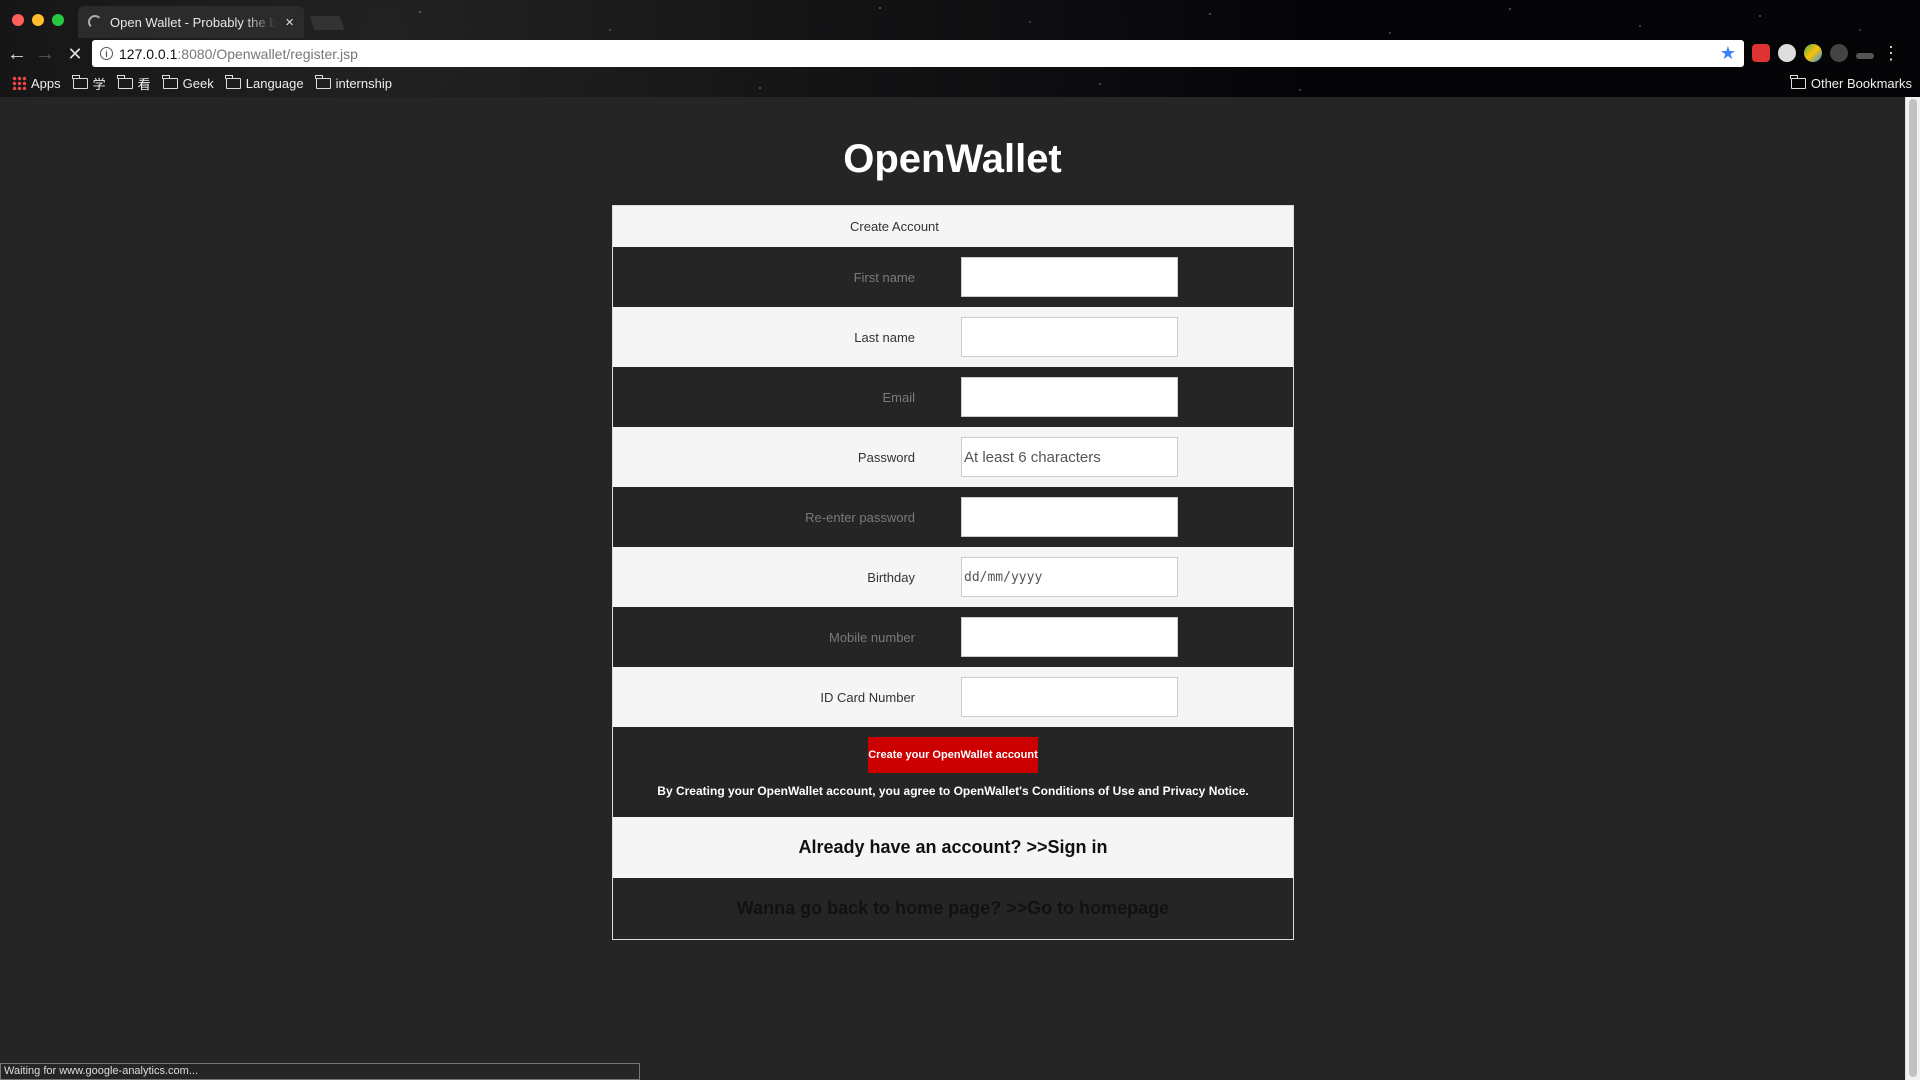 The height and width of the screenshot is (1080, 1920). What do you see at coordinates (95, 22) in the screenshot?
I see `loading-spinner-icon` at bounding box center [95, 22].